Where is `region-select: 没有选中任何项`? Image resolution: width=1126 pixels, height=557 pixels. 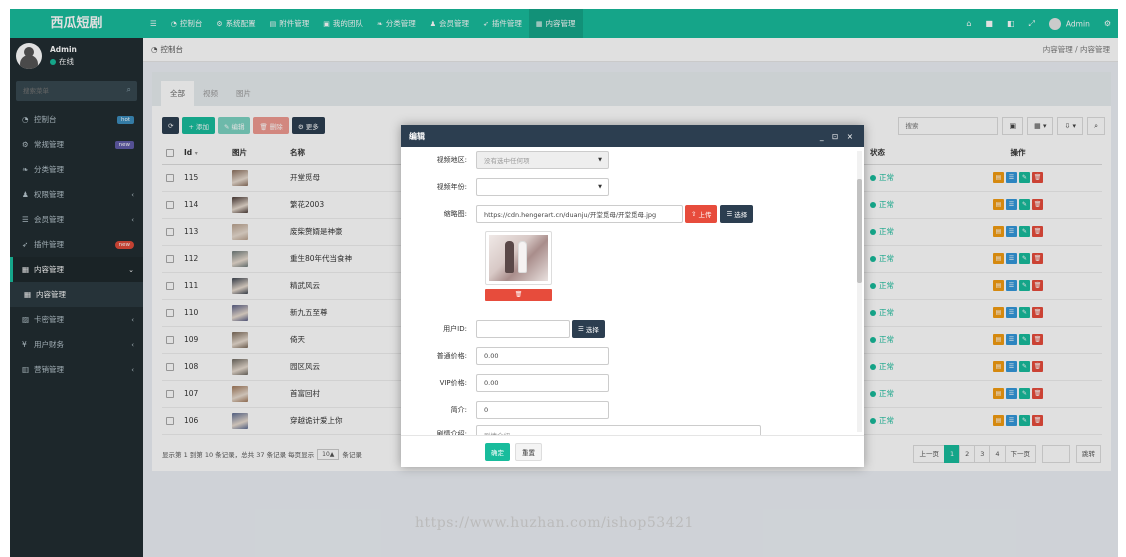
region-select: 没有选中任何项 is located at coordinates (542, 160).